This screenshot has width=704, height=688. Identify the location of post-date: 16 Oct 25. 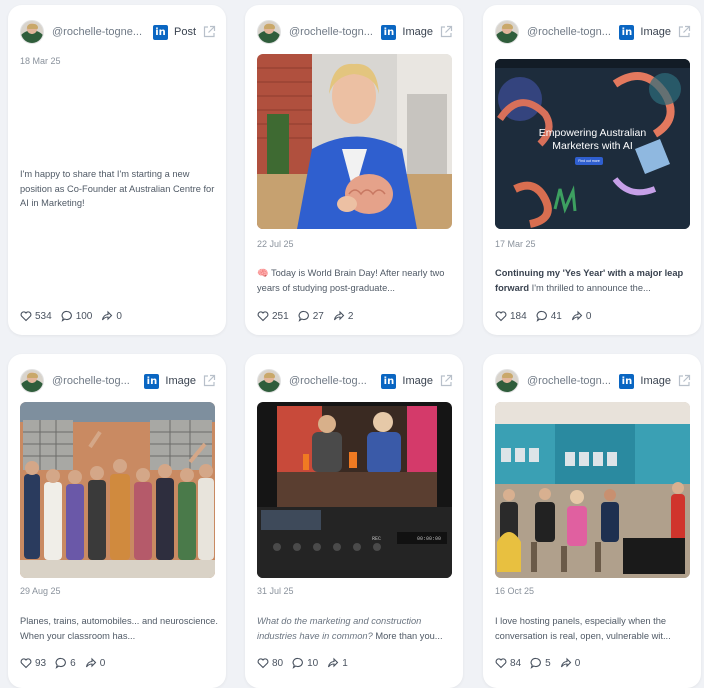
(515, 591).